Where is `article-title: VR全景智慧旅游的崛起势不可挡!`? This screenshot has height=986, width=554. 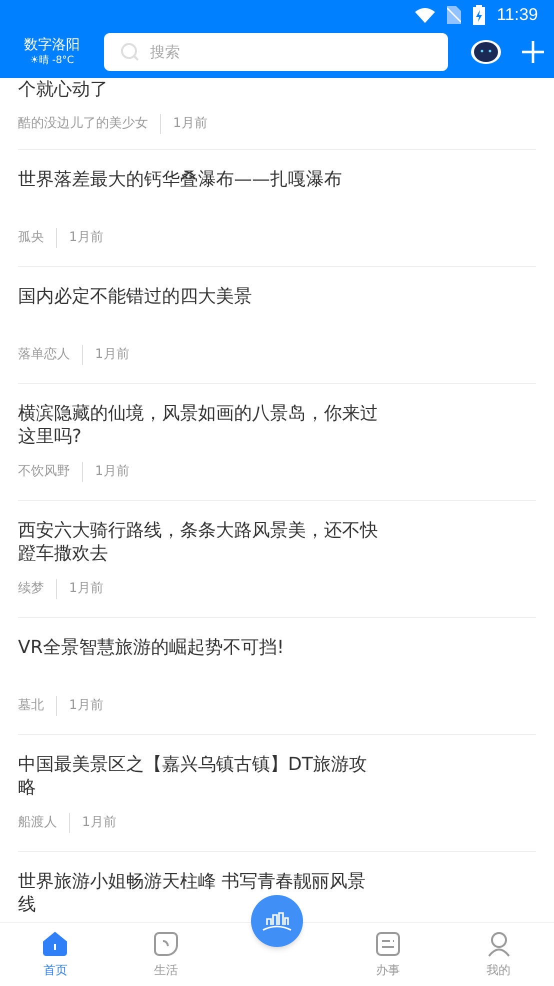
article-title: VR全景智慧旅游的崛起势不可挡! is located at coordinates (151, 647).